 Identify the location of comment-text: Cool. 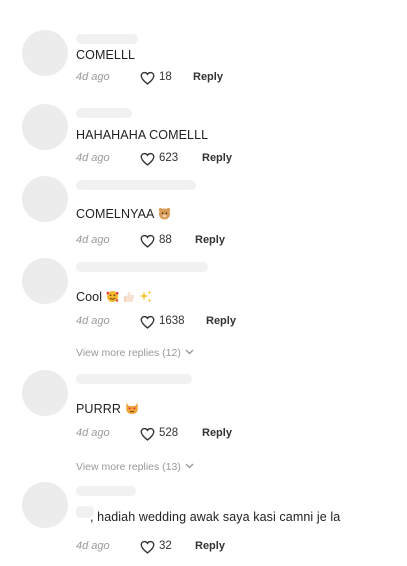
(114, 298).